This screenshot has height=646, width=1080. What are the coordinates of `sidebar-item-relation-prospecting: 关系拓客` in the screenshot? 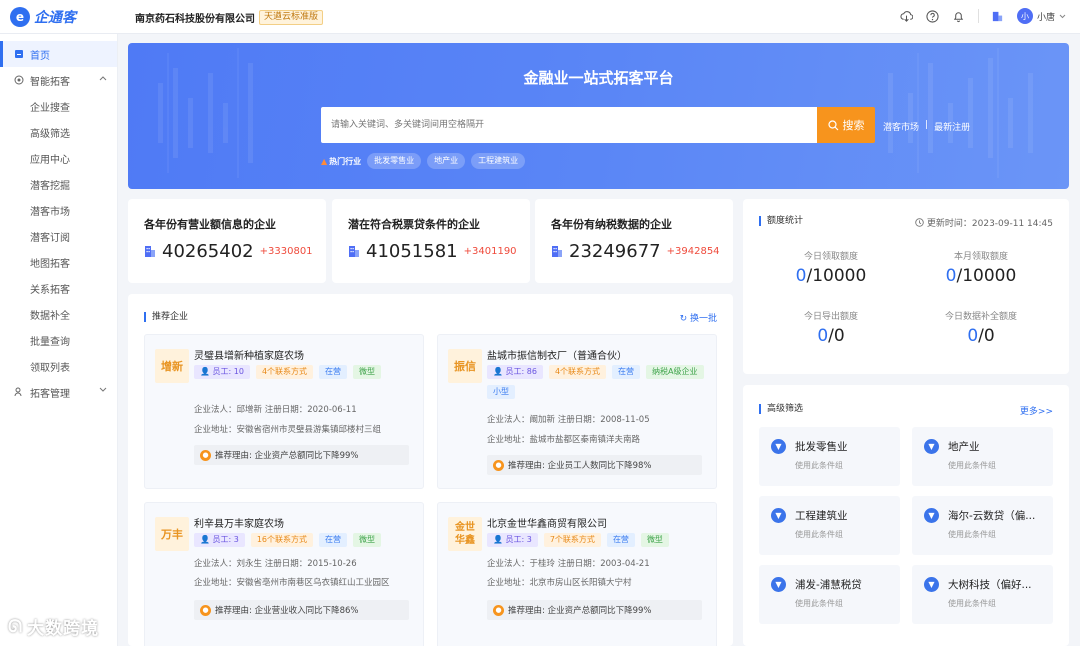 It's located at (58, 288).